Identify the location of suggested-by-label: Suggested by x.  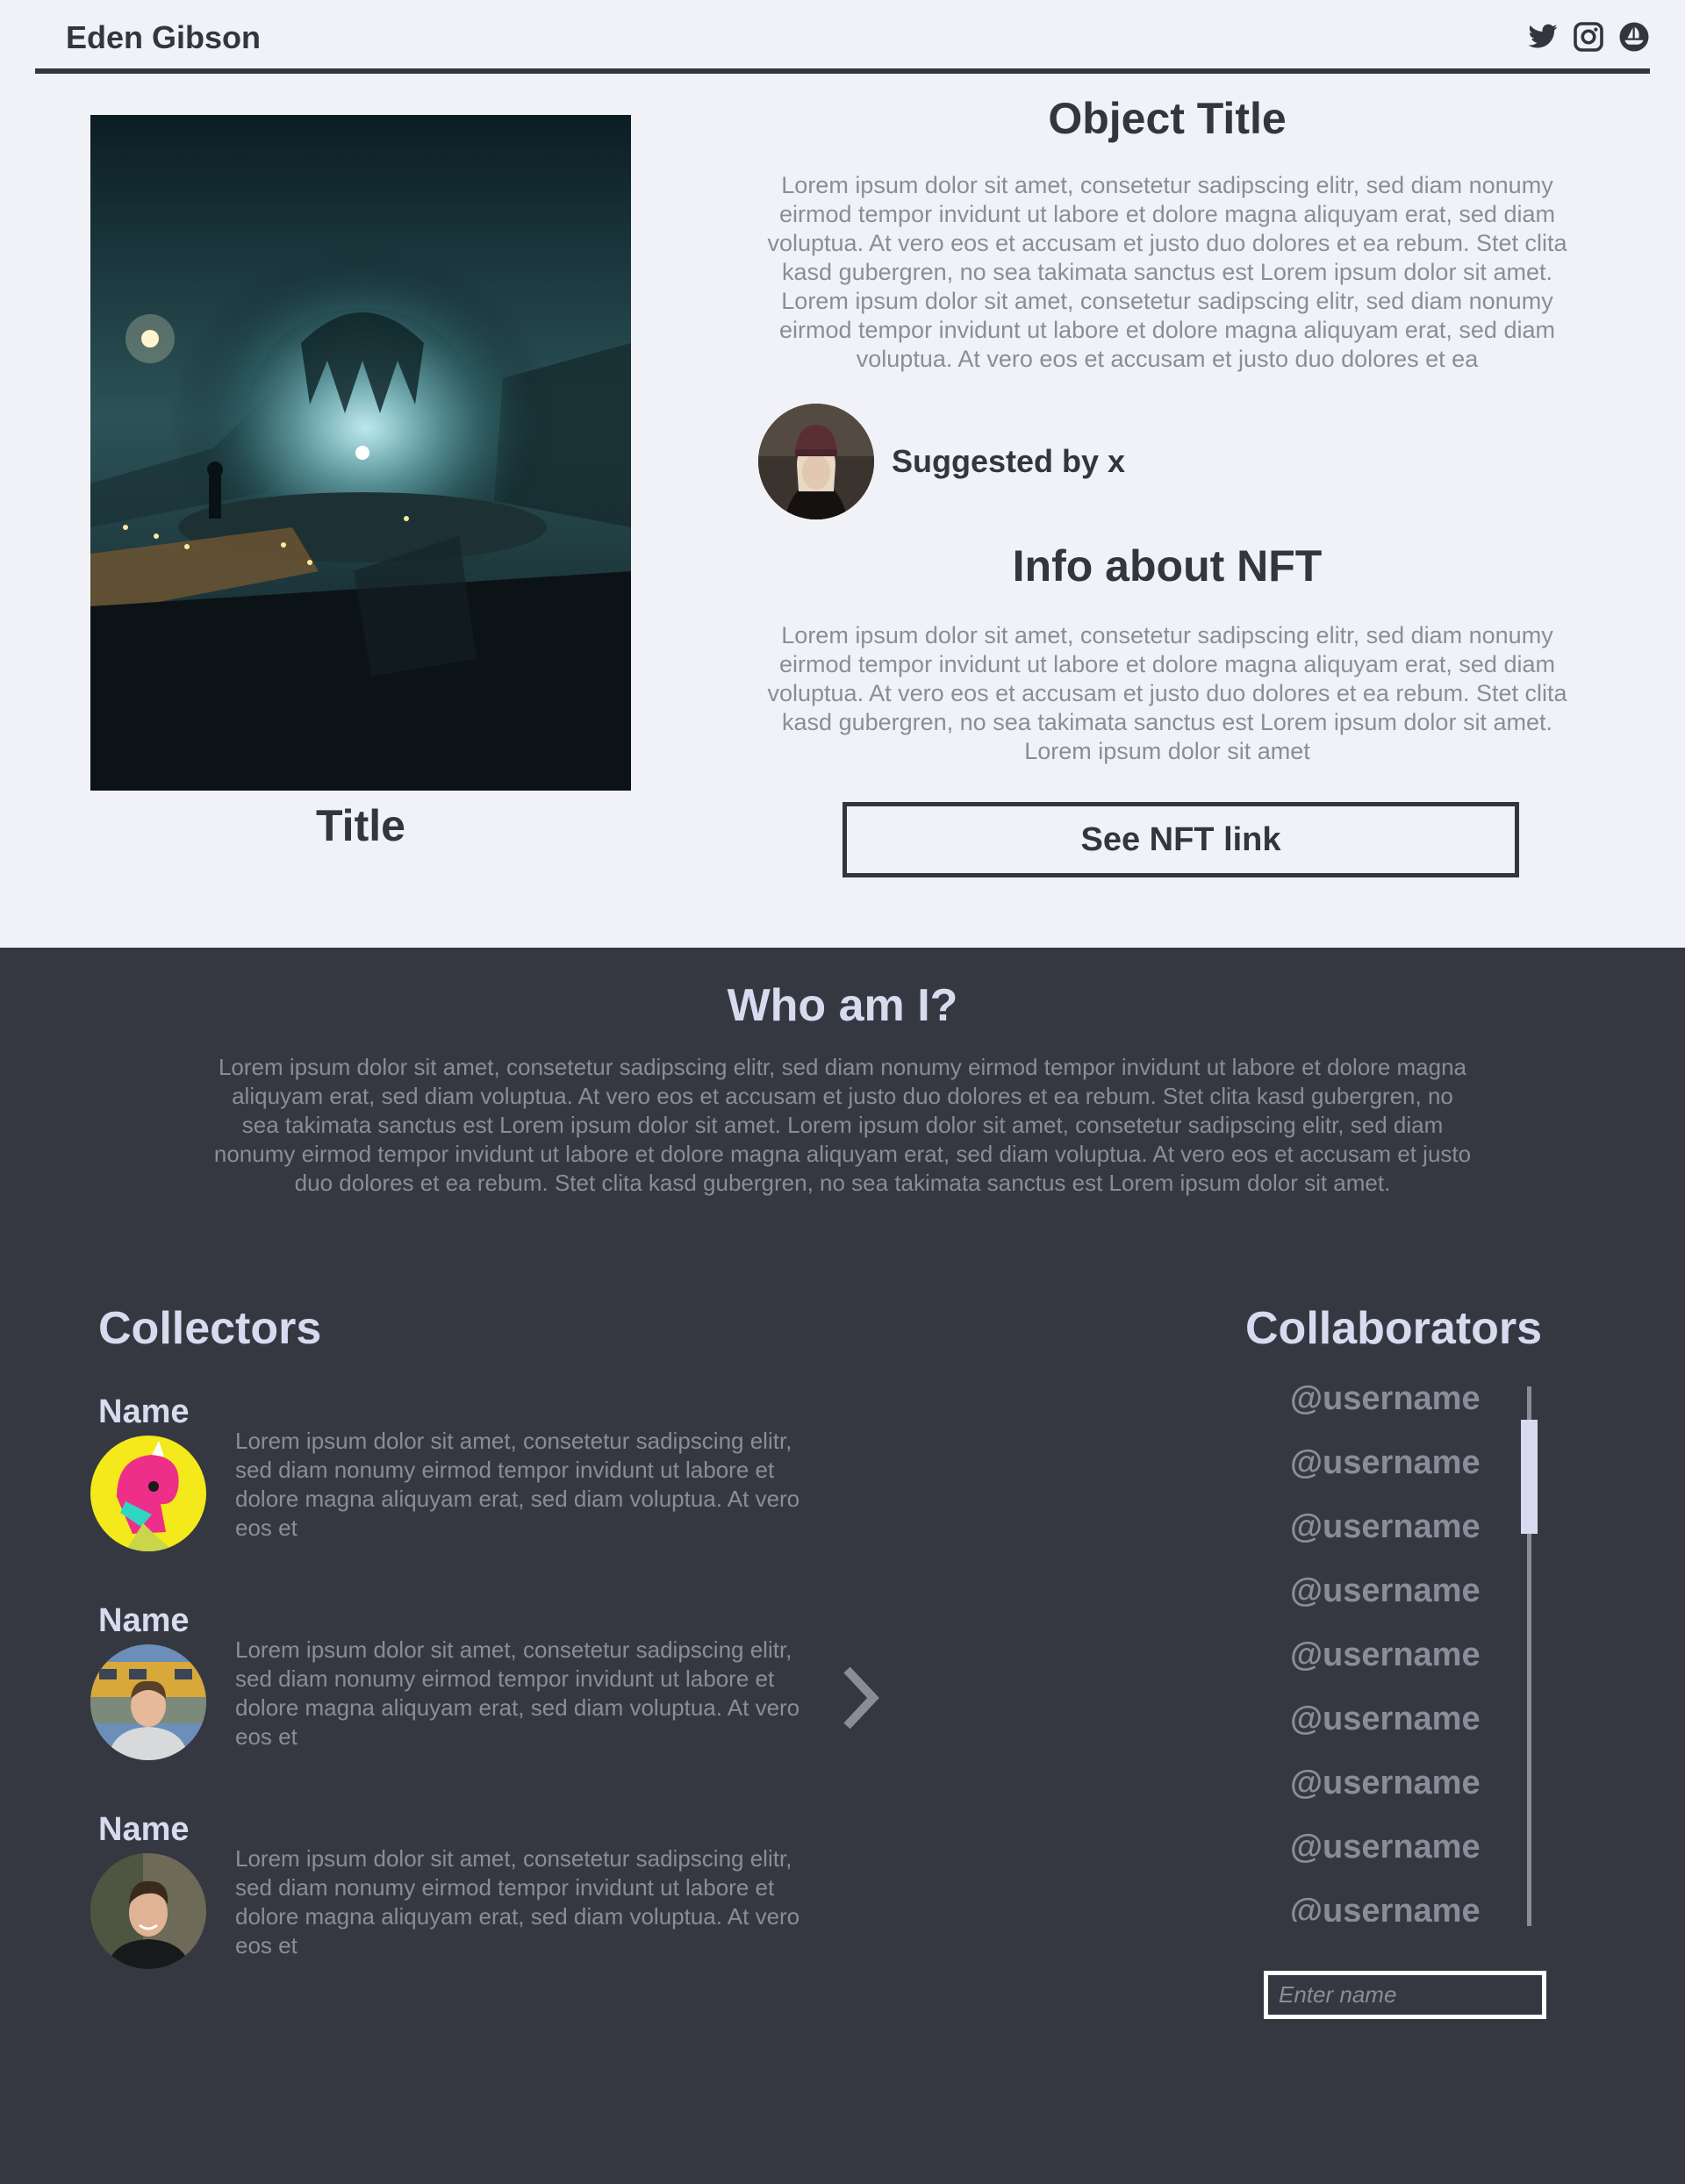
(1009, 461).